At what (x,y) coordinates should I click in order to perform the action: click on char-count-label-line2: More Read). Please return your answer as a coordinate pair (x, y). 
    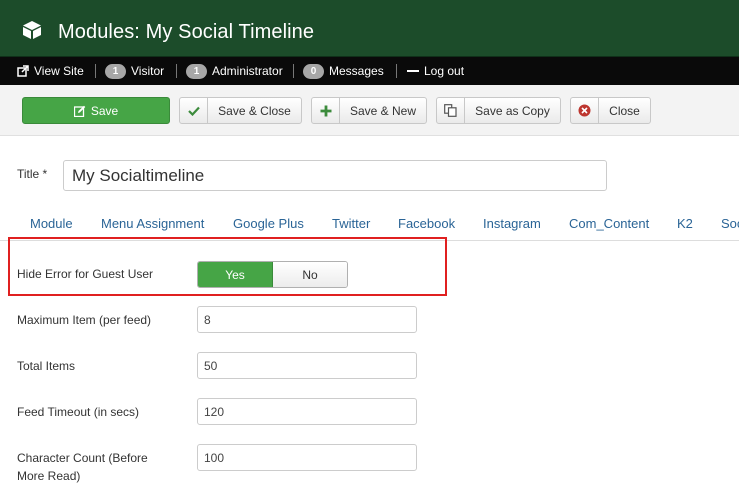
    Looking at the image, I should click on (49, 476).